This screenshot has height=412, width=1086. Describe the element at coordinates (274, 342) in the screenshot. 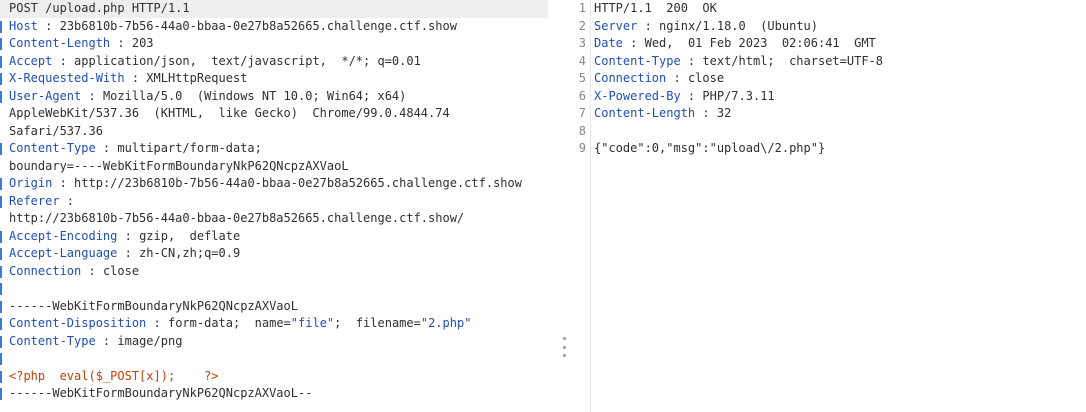

I see `part-content-type: Content-Type : image/png` at that location.